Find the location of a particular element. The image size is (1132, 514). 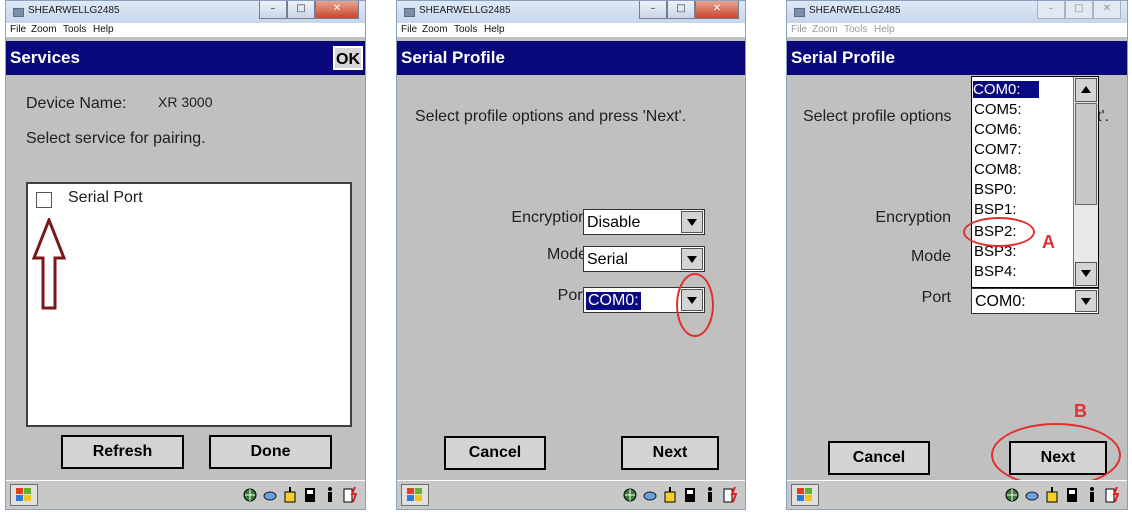

list-item: COM5: is located at coordinates (998, 109).